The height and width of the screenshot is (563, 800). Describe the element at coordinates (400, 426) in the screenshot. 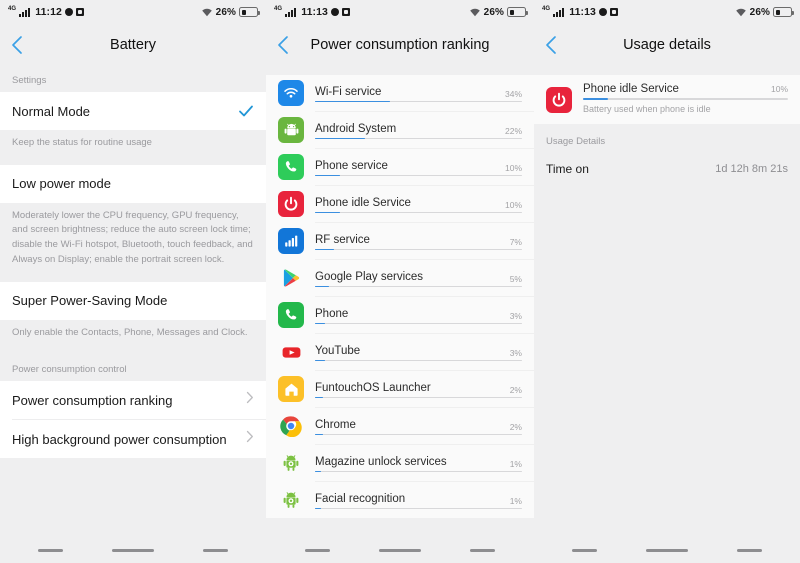

I see `rank-row: Chrome 2%` at that location.